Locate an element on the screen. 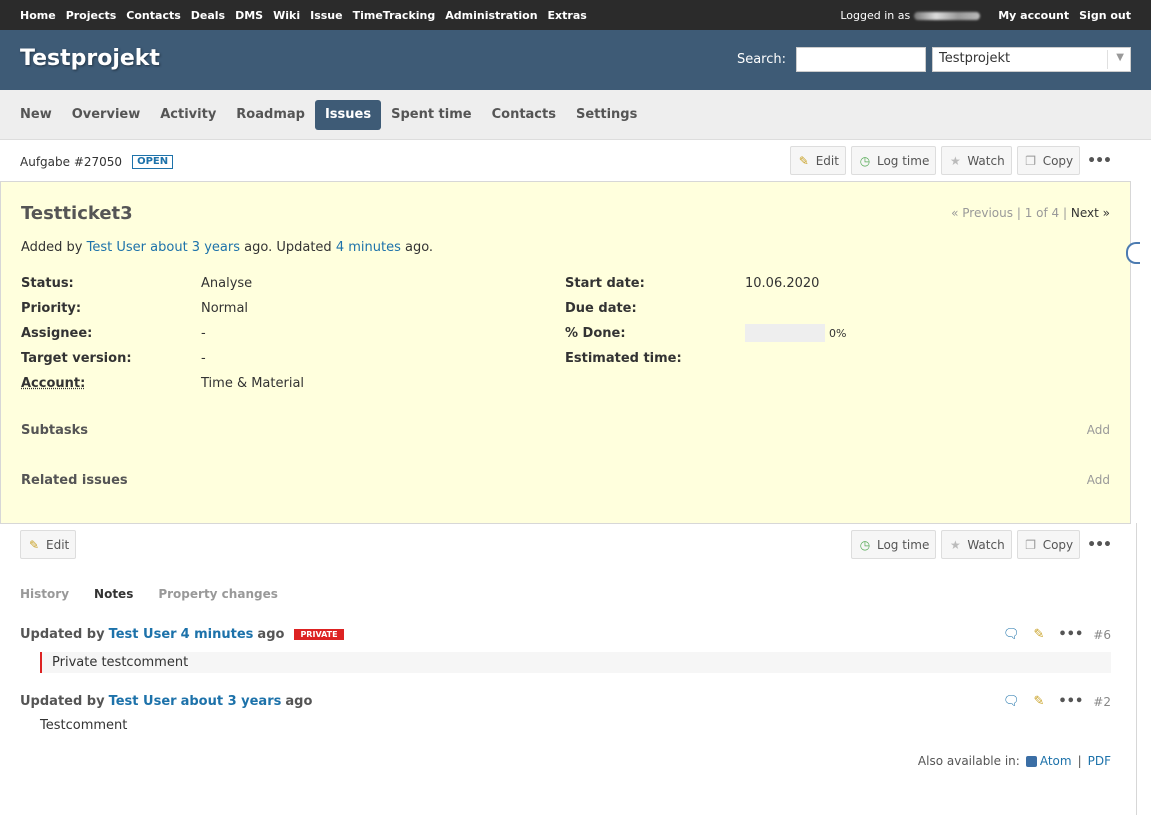 This screenshot has width=1151, height=815. nav-position: 1 of 4 is located at coordinates (1042, 213).